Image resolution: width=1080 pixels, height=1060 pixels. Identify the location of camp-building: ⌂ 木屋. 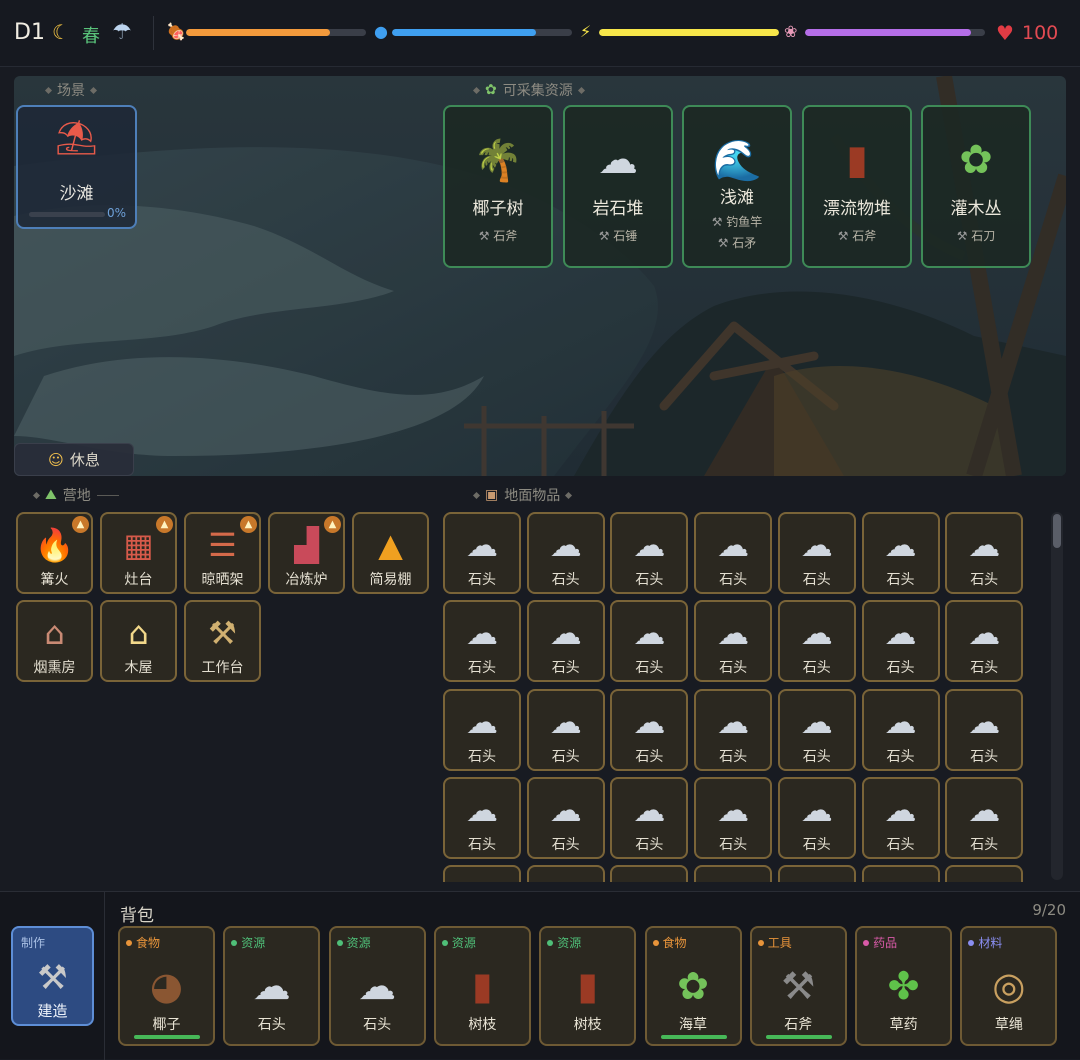
(138, 641).